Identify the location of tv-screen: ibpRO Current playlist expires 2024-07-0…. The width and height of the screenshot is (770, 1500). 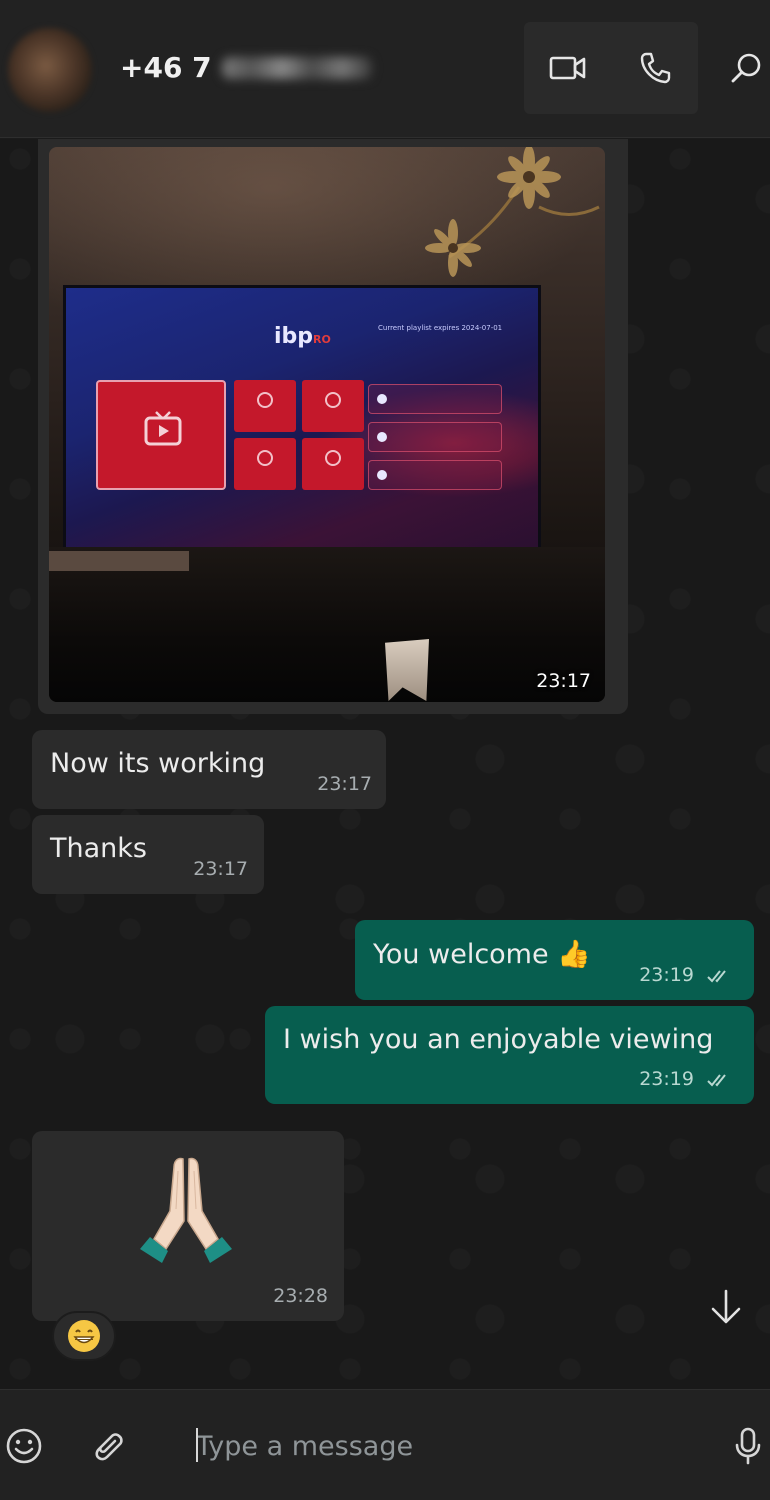
(302, 419).